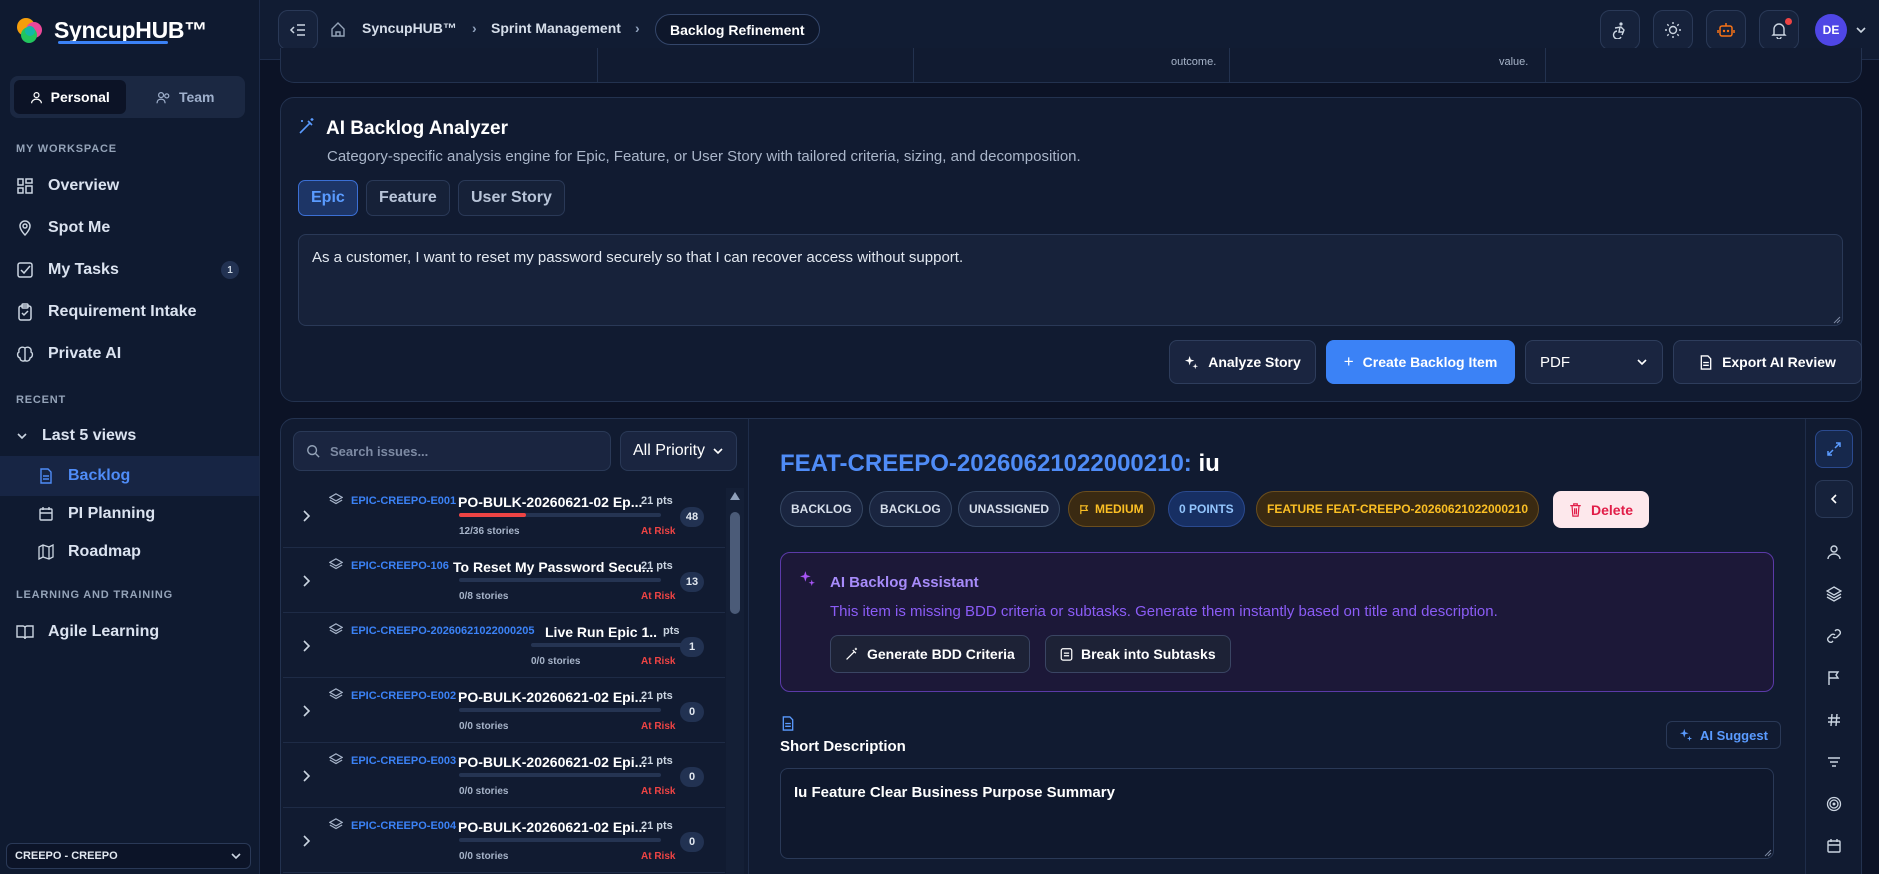  I want to click on breadcrumb-sprint-management: Sprint Management, so click(556, 28).